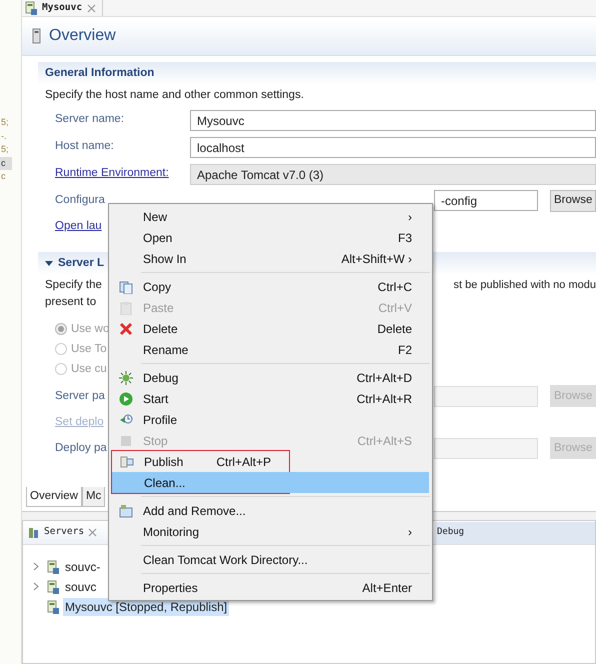 The width and height of the screenshot is (596, 664). Describe the element at coordinates (126, 329) in the screenshot. I see `delete-icon` at that location.